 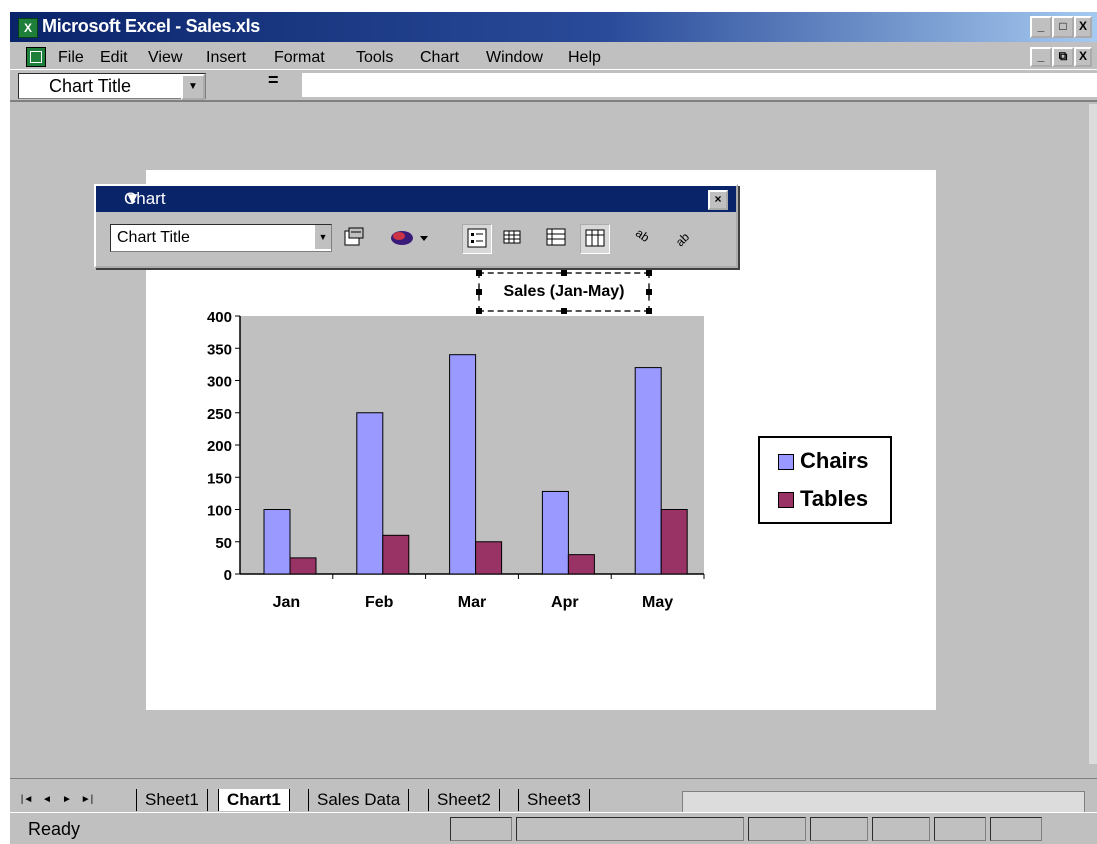 I want to click on chevron-down-icon: ▼, so click(x=323, y=237).